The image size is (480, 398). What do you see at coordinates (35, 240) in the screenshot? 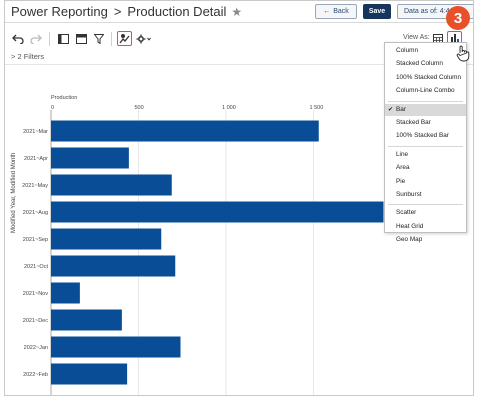
I see `y-category-label: 2021~Sep` at bounding box center [35, 240].